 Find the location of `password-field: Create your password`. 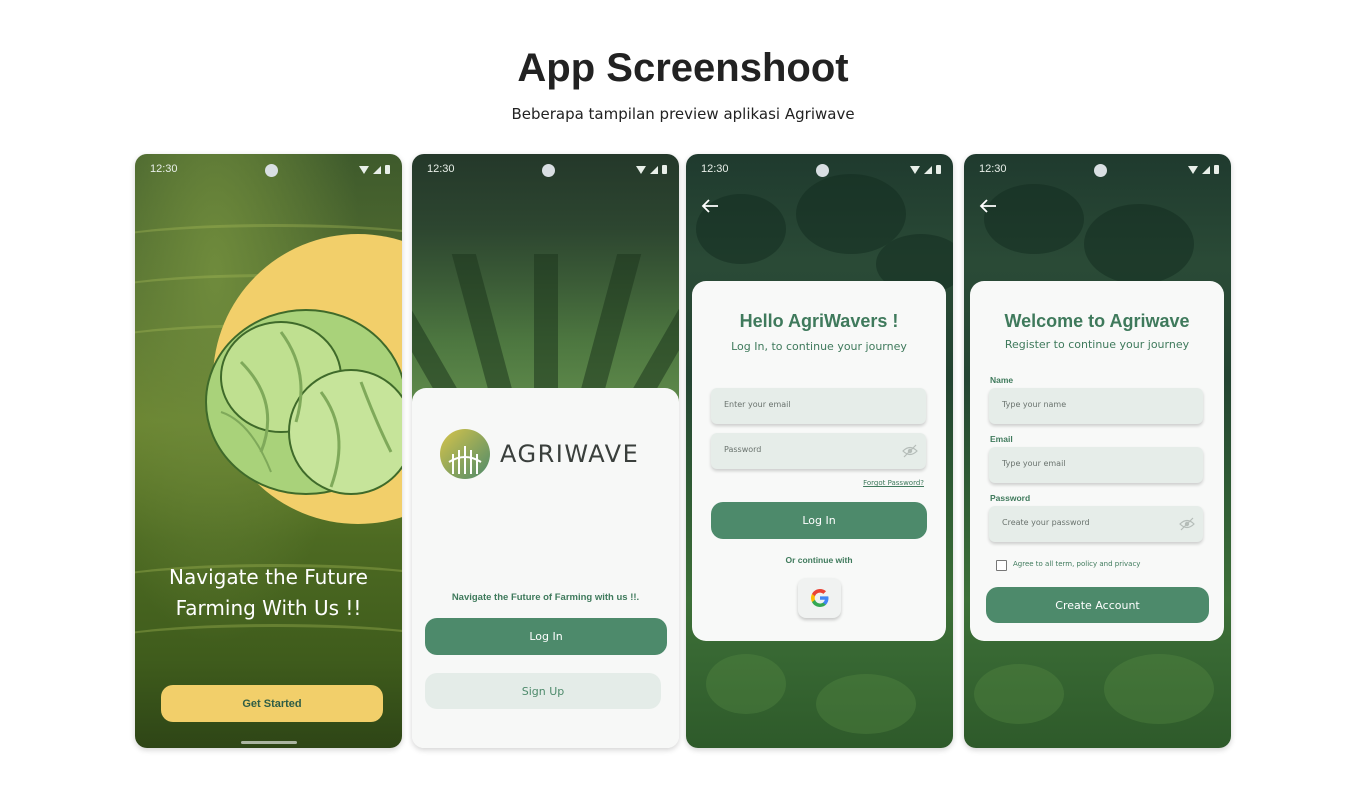

password-field: Create your password is located at coordinates (1096, 524).